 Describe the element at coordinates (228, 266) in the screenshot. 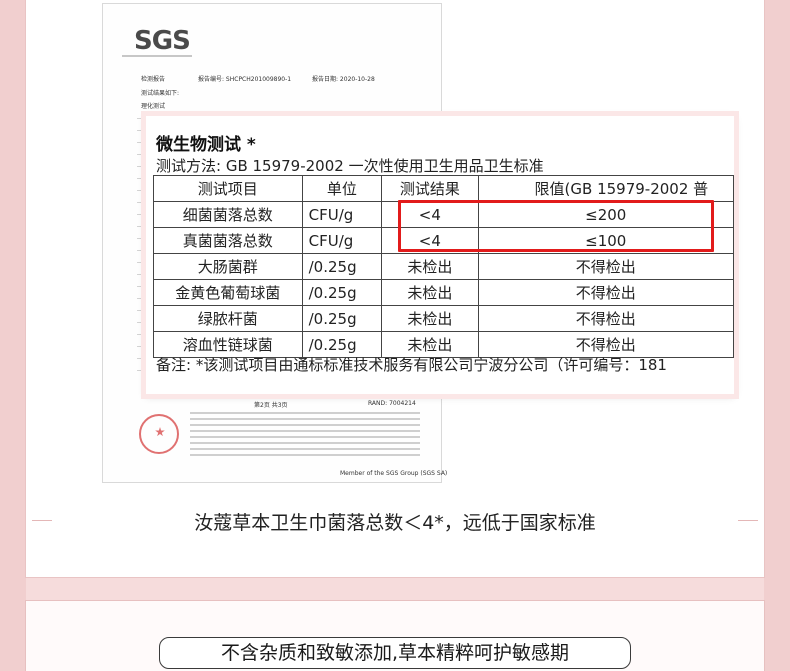

I see `cell-item: 大肠菌群` at that location.